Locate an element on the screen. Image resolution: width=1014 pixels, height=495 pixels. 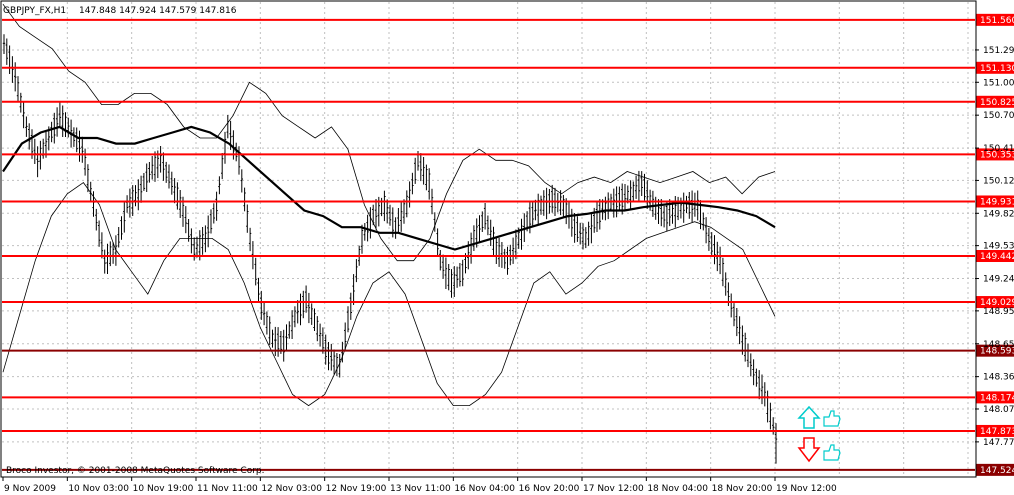
y-tick-label: 148.655 is located at coordinates (998, 345).